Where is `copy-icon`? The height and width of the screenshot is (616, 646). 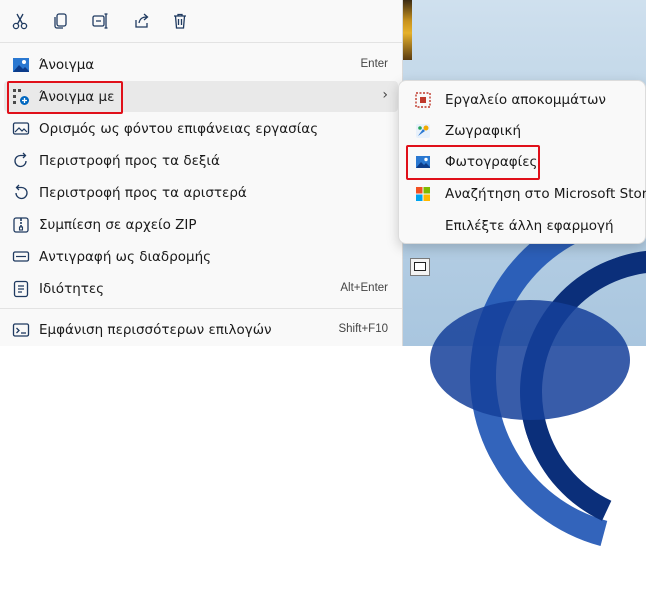 copy-icon is located at coordinates (61, 21).